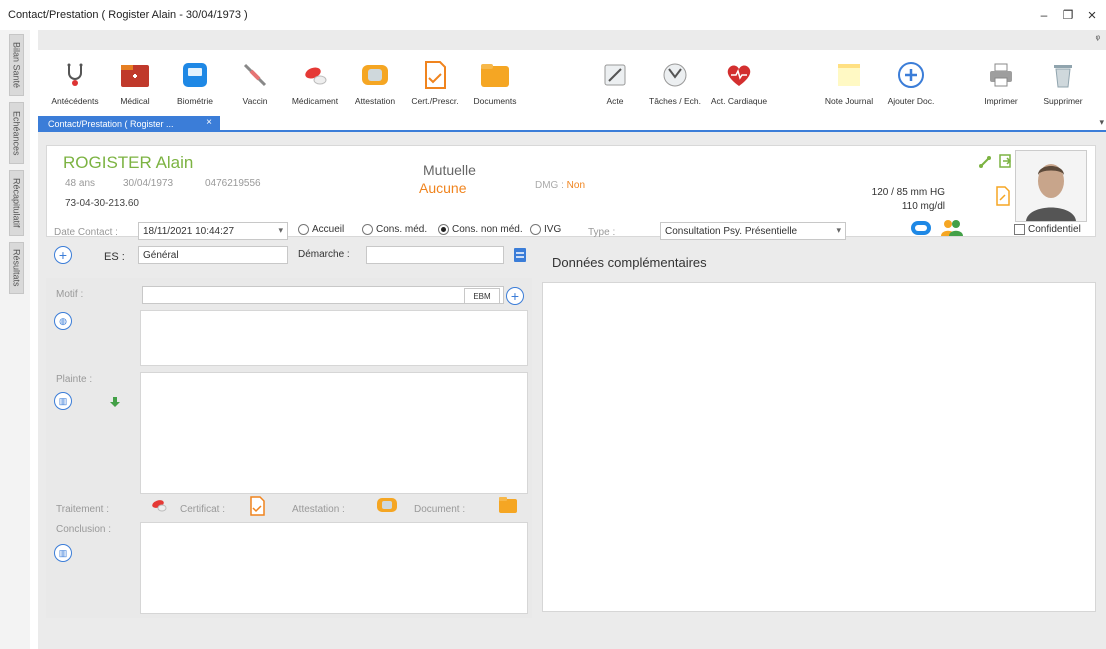  Describe the element at coordinates (1001, 101) in the screenshot. I see `toolbar-label: Imprimer` at that location.